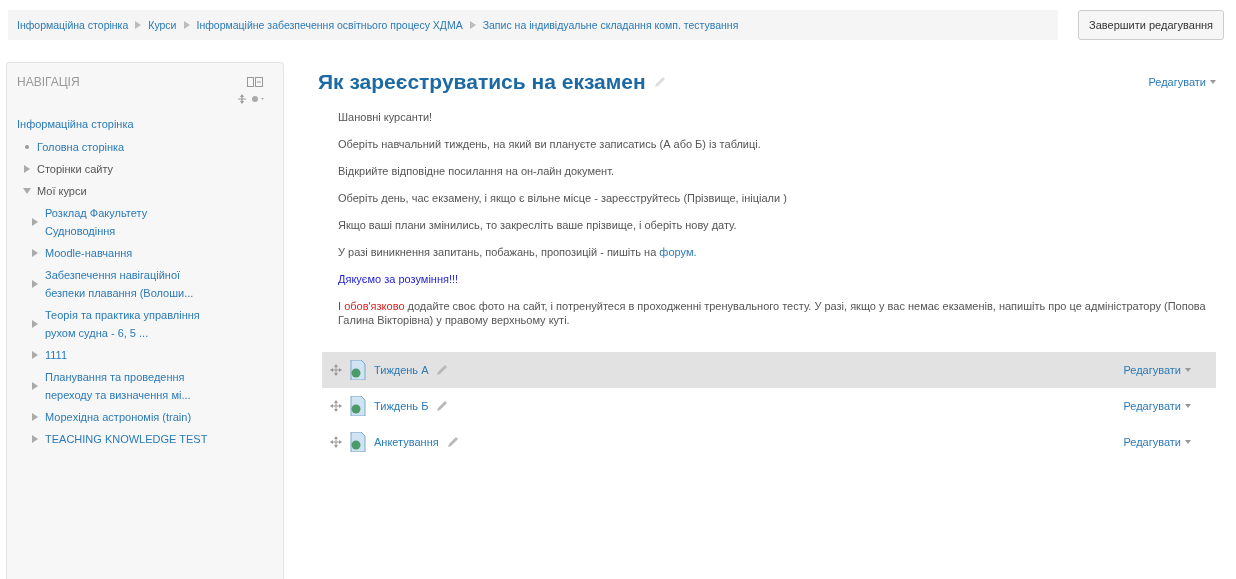 The height and width of the screenshot is (579, 1236). What do you see at coordinates (610, 25) in the screenshot?
I see `breadcrumb-link: Запис на індивідуальне складання комп. тестування` at bounding box center [610, 25].